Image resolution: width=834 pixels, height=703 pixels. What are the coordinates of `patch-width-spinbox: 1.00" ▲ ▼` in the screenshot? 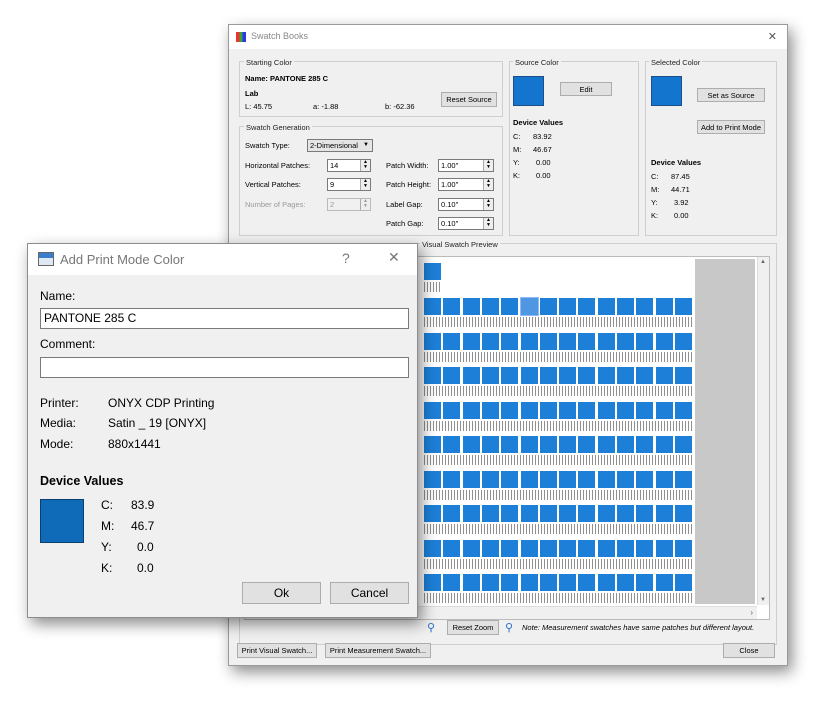 It's located at (466, 165).